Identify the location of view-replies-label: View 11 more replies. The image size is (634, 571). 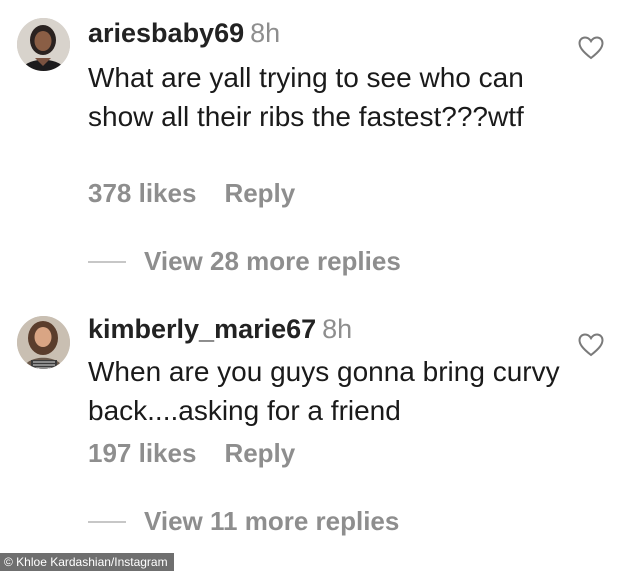
(272, 521).